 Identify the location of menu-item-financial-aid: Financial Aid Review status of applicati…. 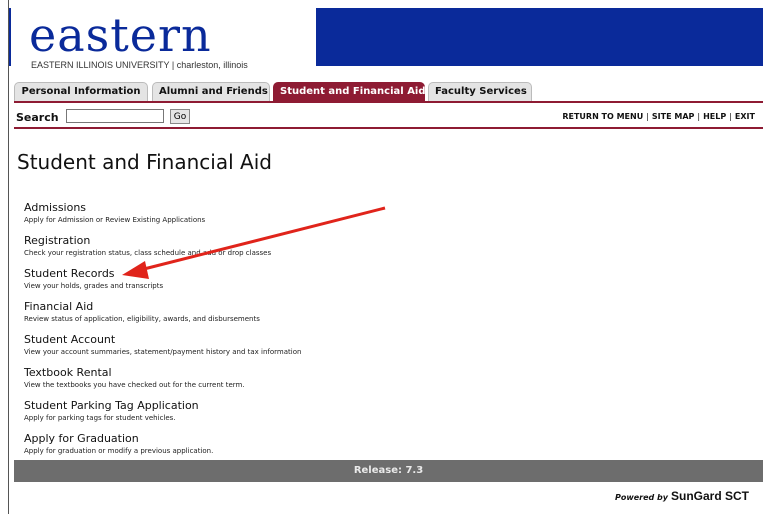
(384, 315).